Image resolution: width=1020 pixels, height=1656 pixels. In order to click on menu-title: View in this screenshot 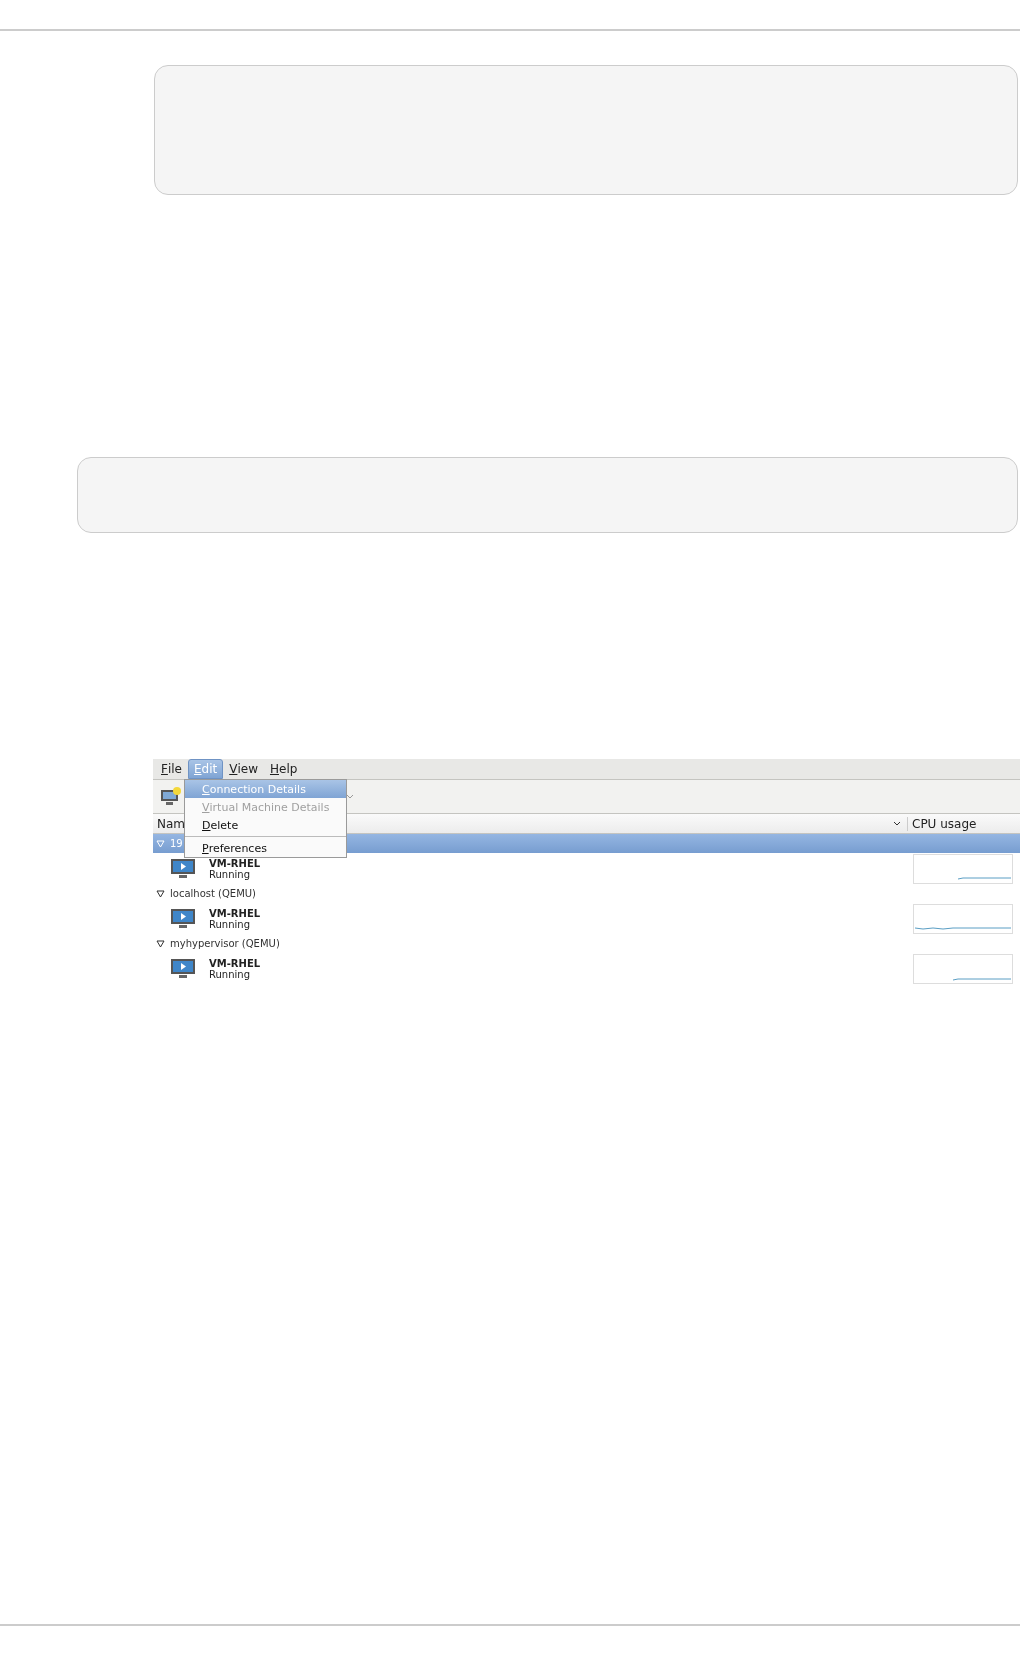, I will do `click(243, 769)`.